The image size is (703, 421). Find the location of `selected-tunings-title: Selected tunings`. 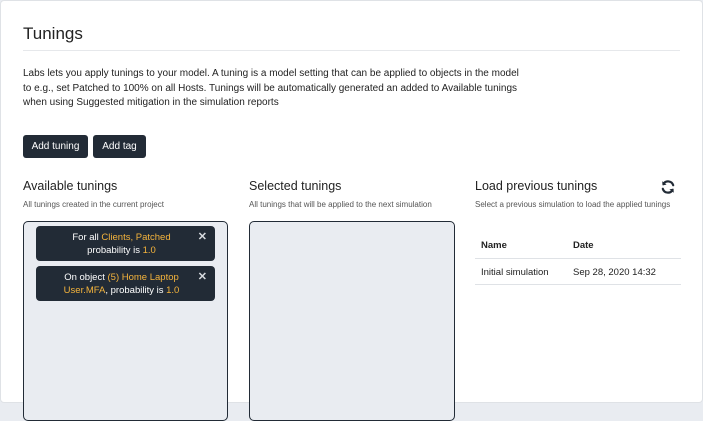

selected-tunings-title: Selected tunings is located at coordinates (295, 186).